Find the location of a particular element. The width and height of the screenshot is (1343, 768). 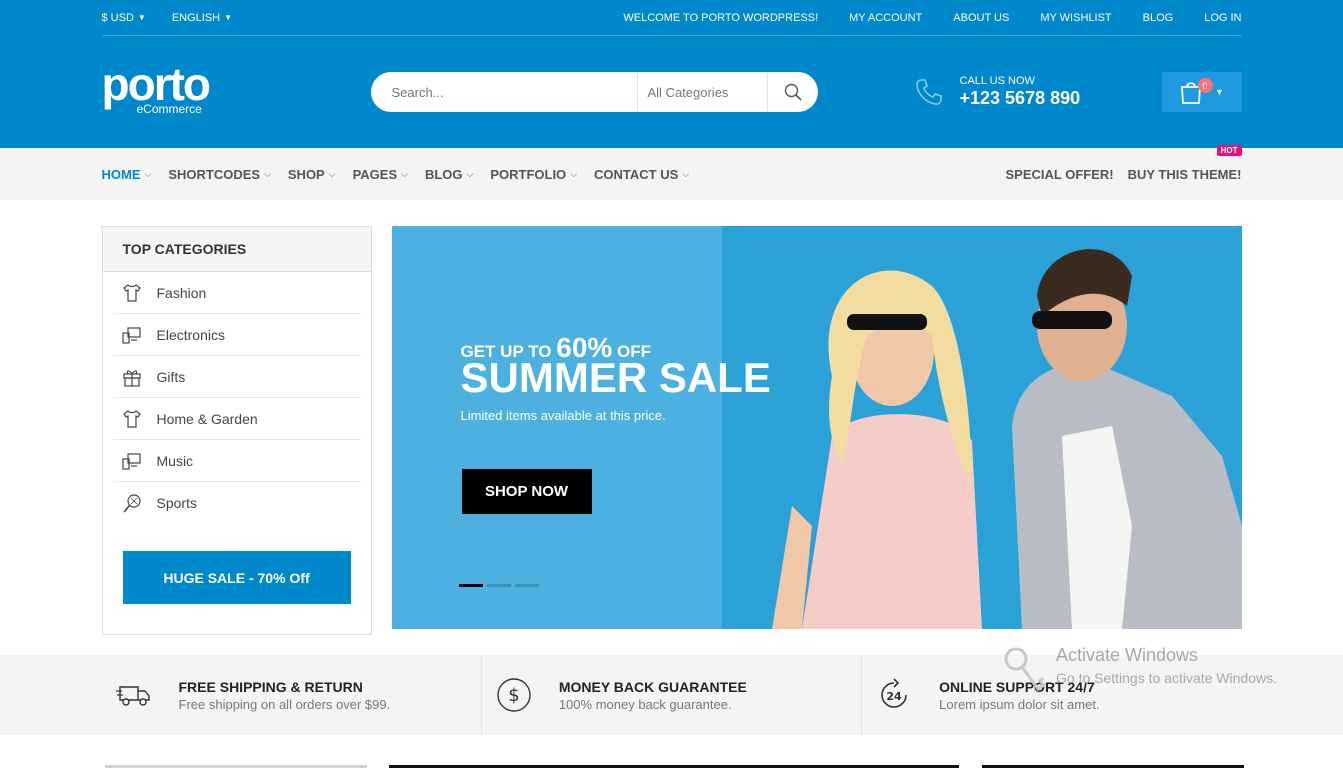

call-us: CALL US NOW +123 5678 890 is located at coordinates (997, 92).